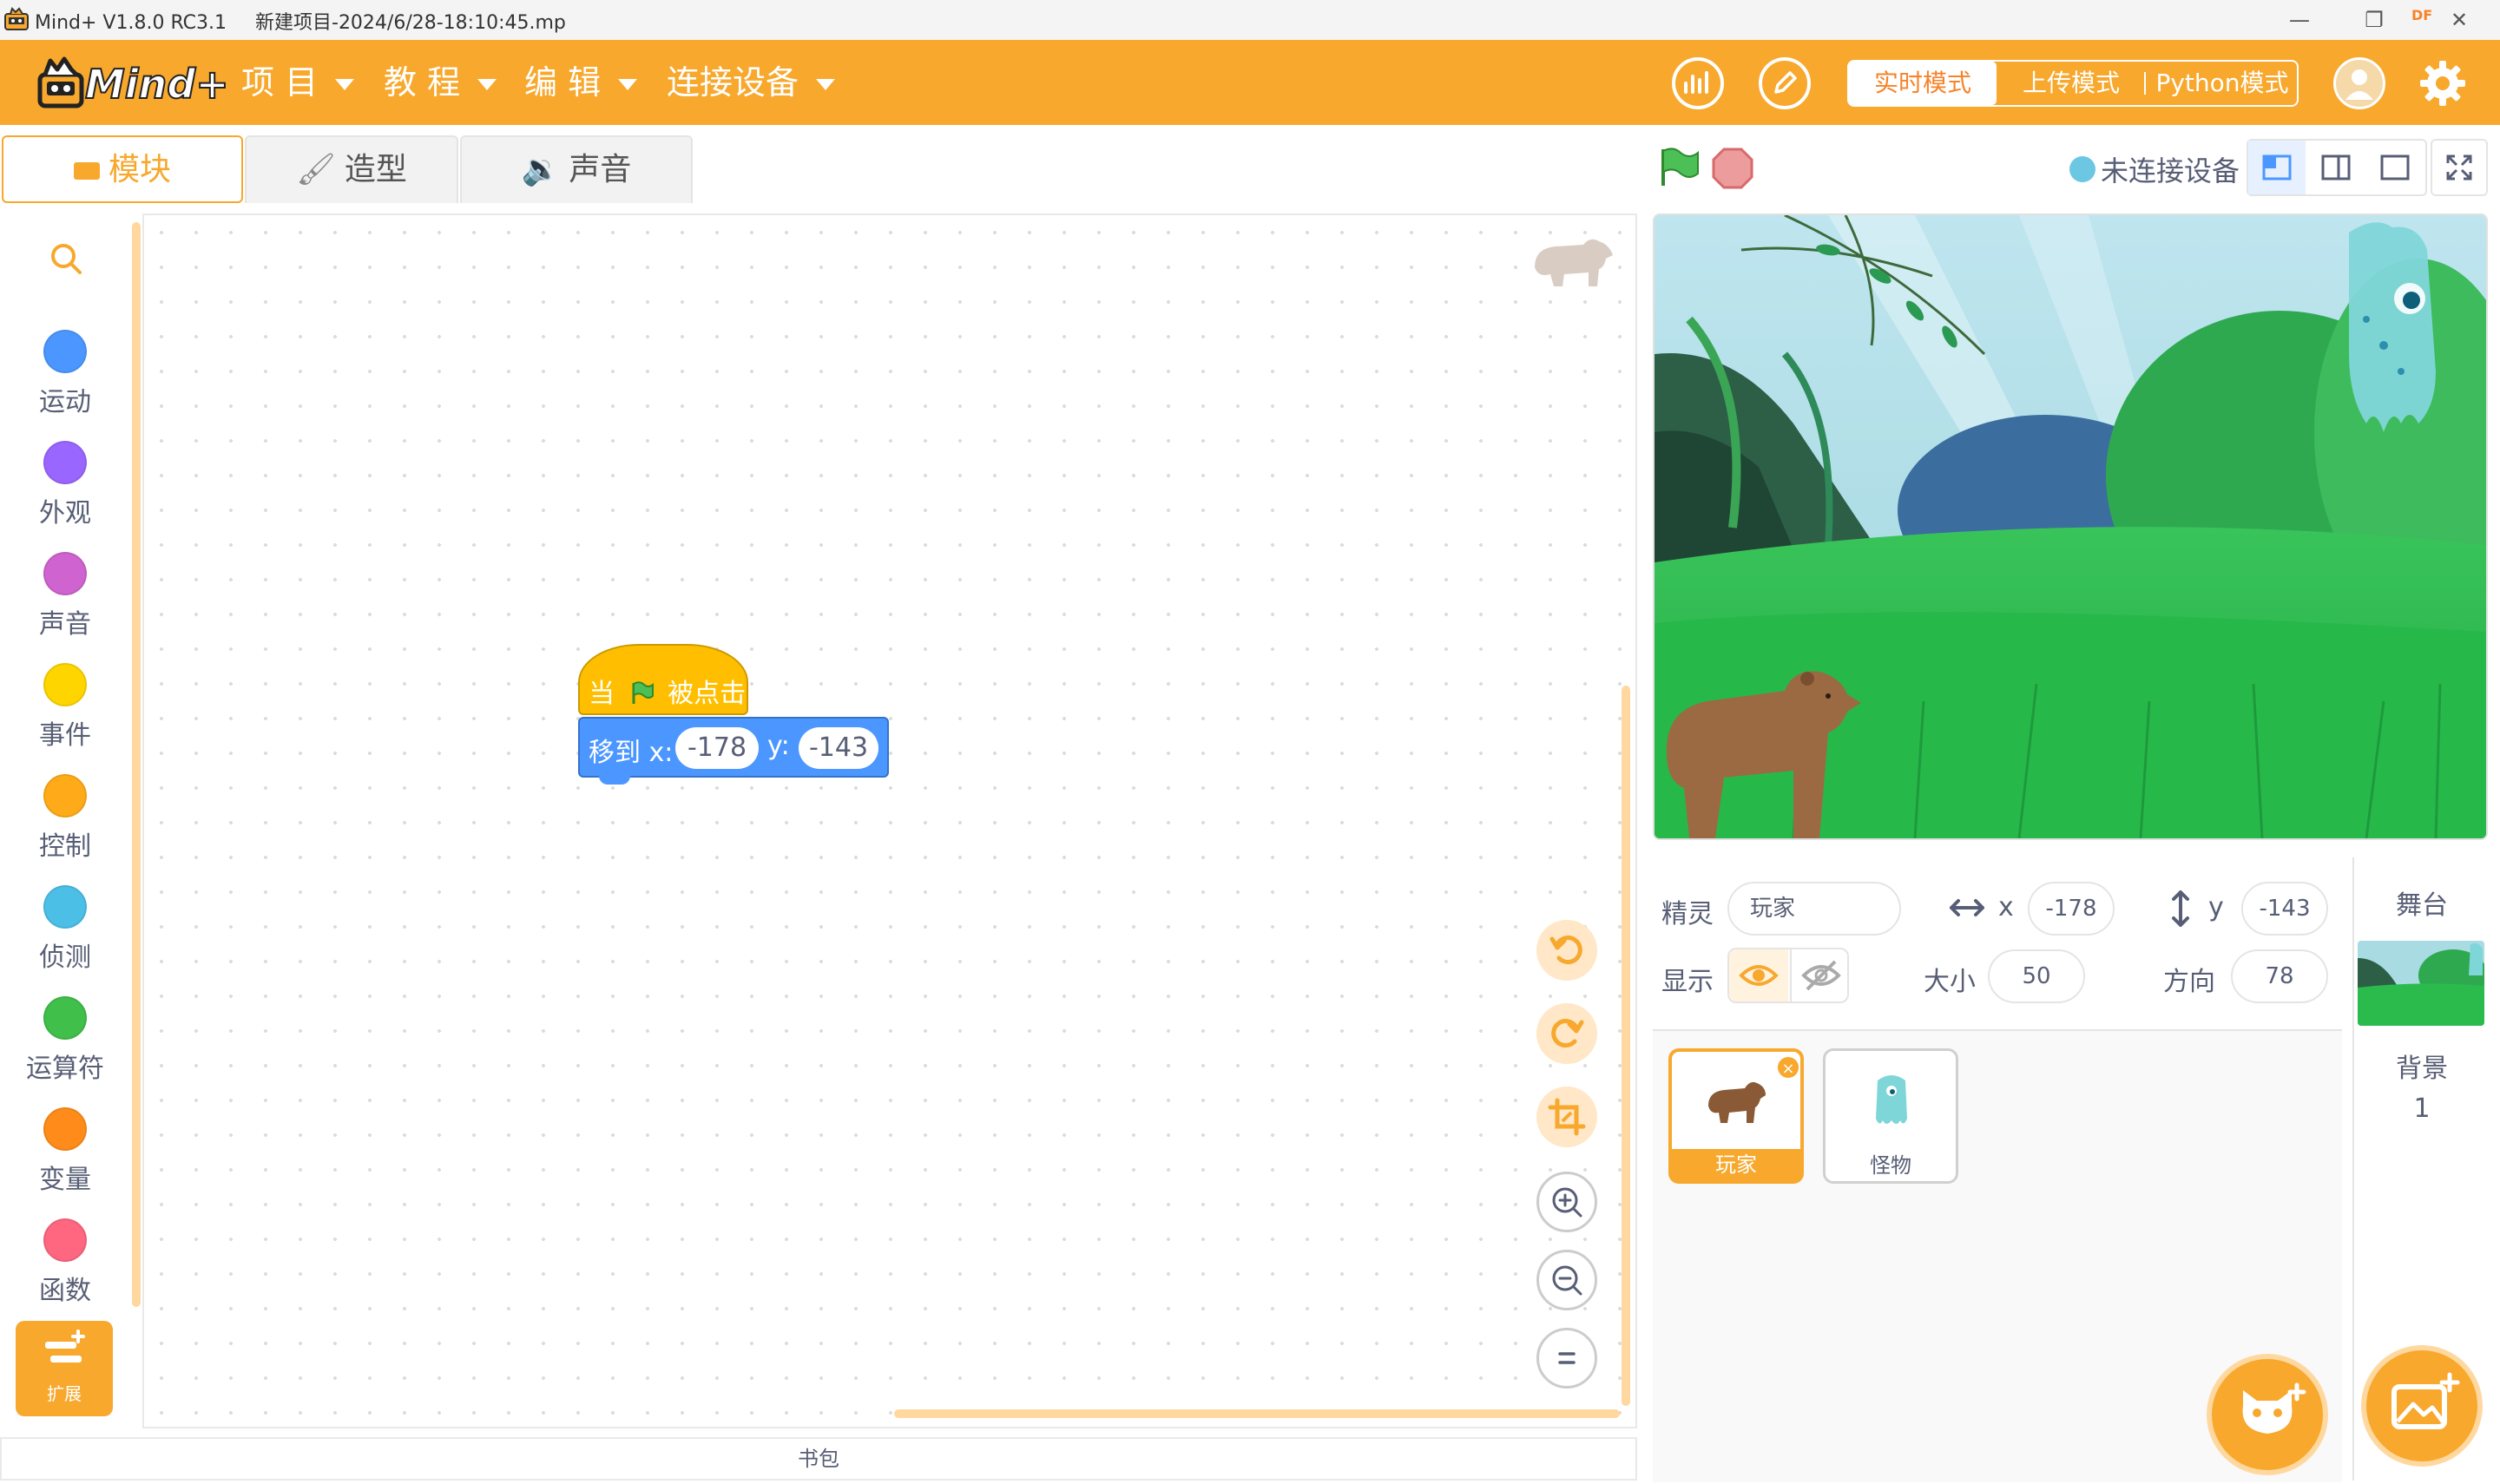 Image resolution: width=2500 pixels, height=1484 pixels. I want to click on sprite-name-input: 玩家, so click(1814, 909).